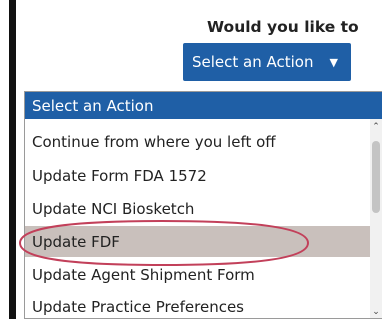 This screenshot has height=319, width=382. I want to click on option-update-form-fda-1572: Update Form FDA 1572, so click(197, 175).